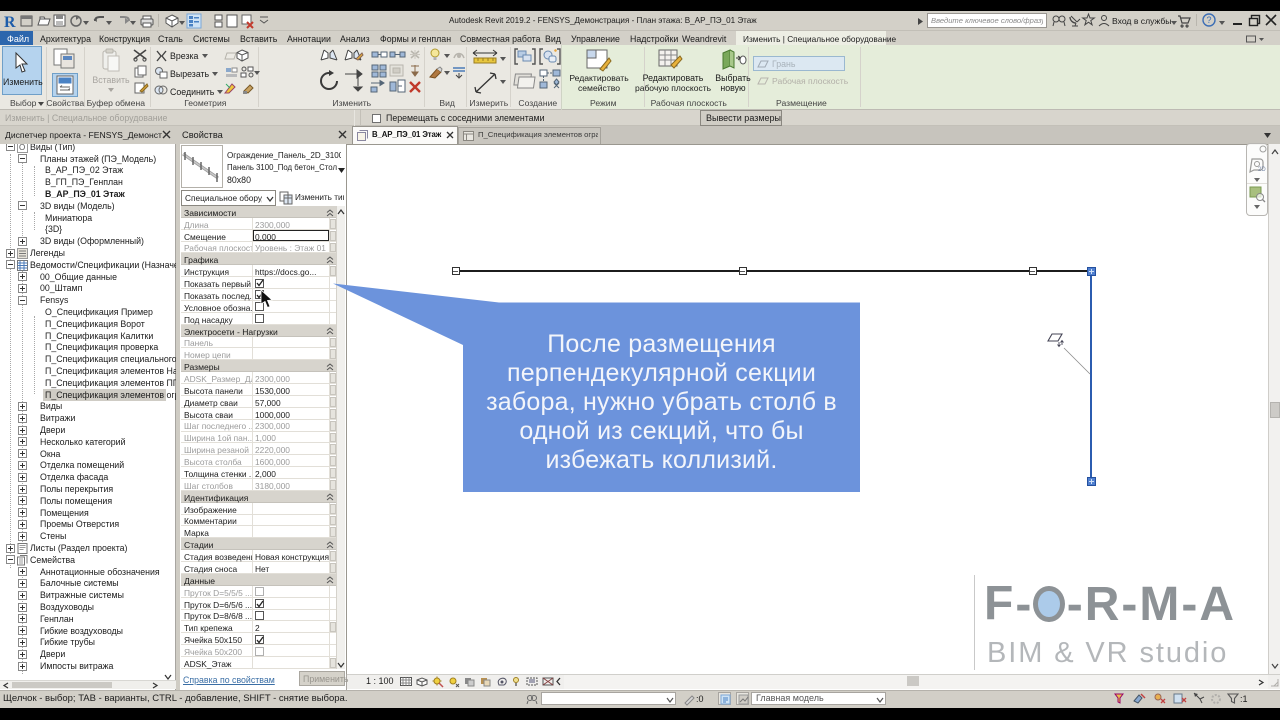  I want to click on svg-text: R, so click(10, 22).